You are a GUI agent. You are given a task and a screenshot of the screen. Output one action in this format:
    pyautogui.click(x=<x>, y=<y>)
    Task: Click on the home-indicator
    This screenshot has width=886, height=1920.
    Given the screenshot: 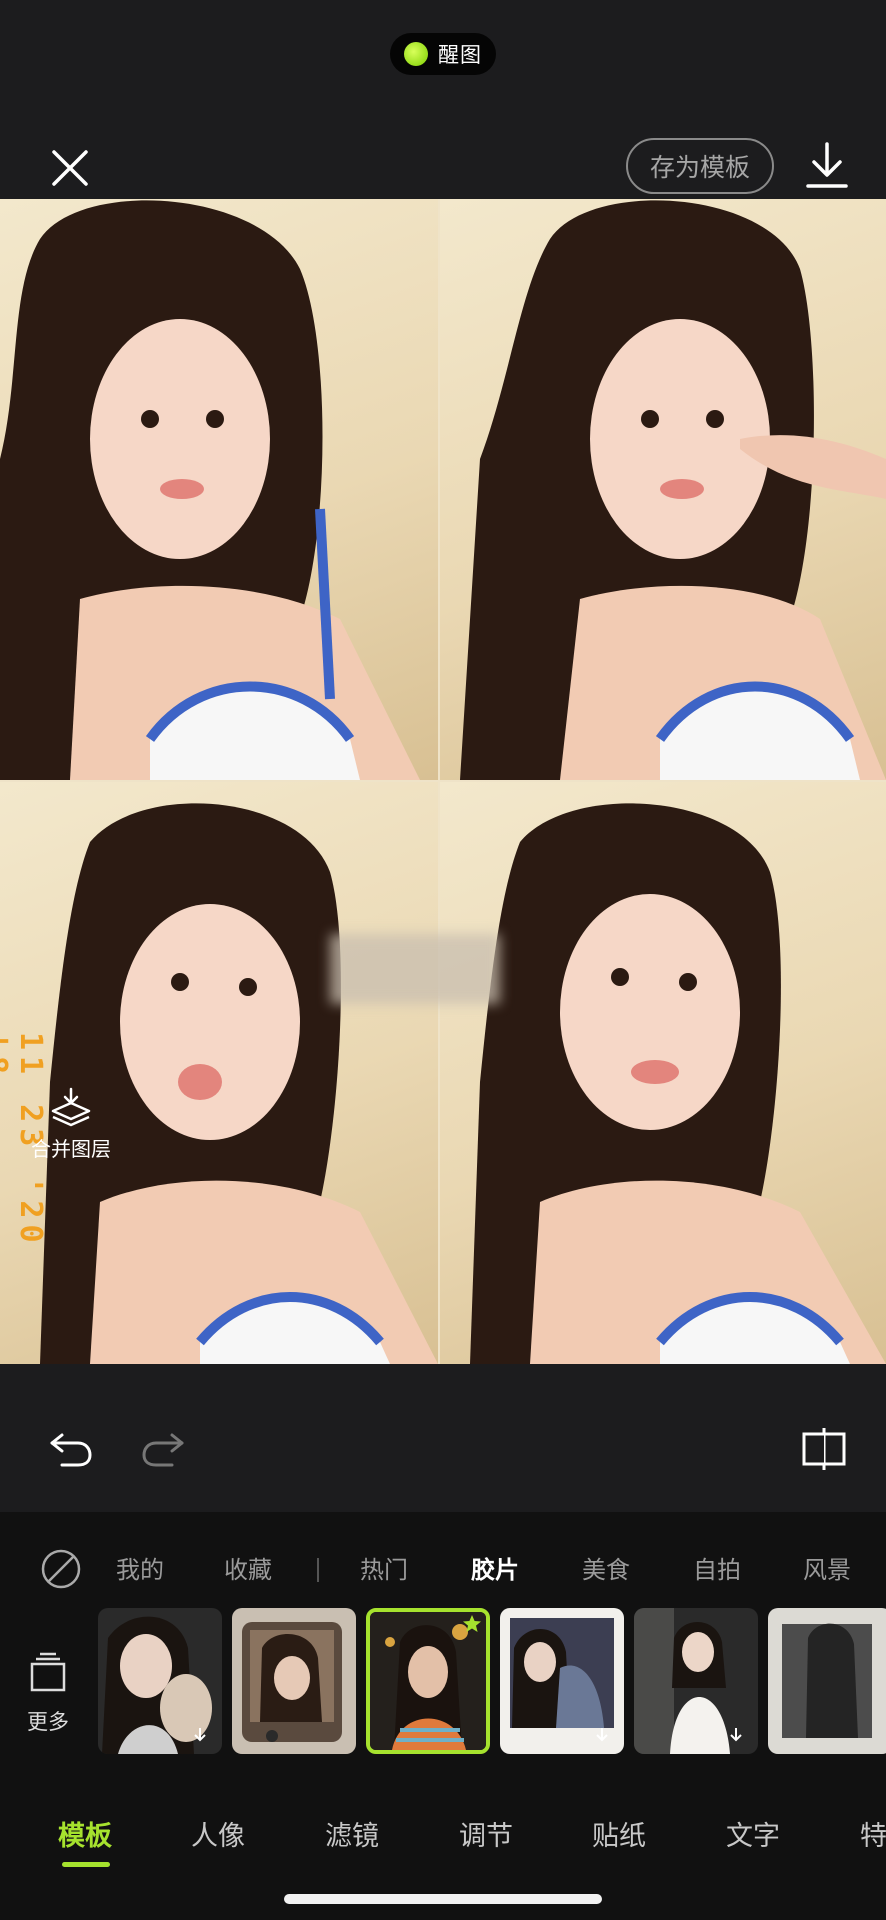 What is the action you would take?
    pyautogui.click(x=443, y=1899)
    